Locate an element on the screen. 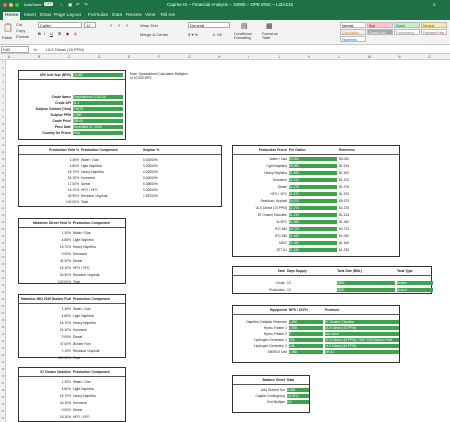  row-header: 35 is located at coordinates (3, 299).